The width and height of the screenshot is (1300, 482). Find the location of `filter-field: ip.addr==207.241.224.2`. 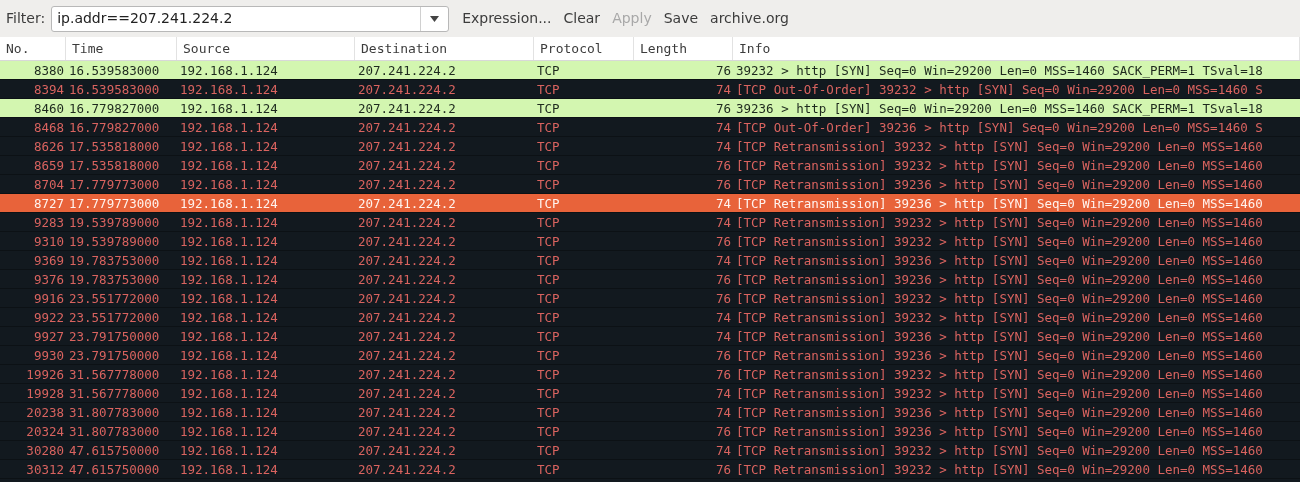

filter-field: ip.addr==207.241.224.2 is located at coordinates (250, 18).